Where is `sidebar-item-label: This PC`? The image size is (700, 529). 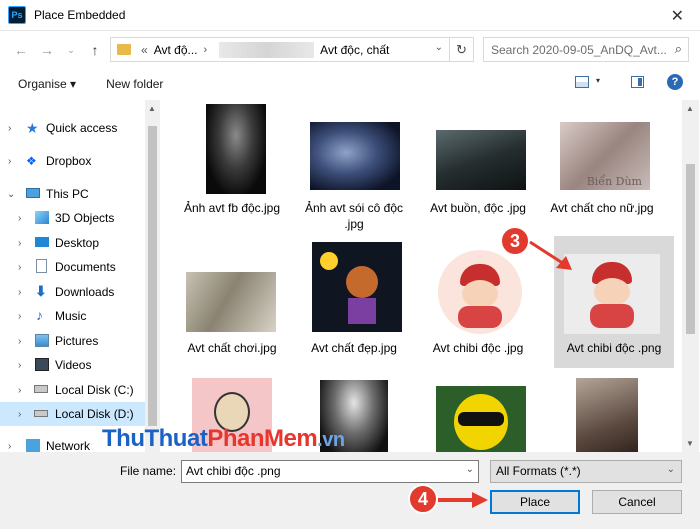 sidebar-item-label: This PC is located at coordinates (67, 194).